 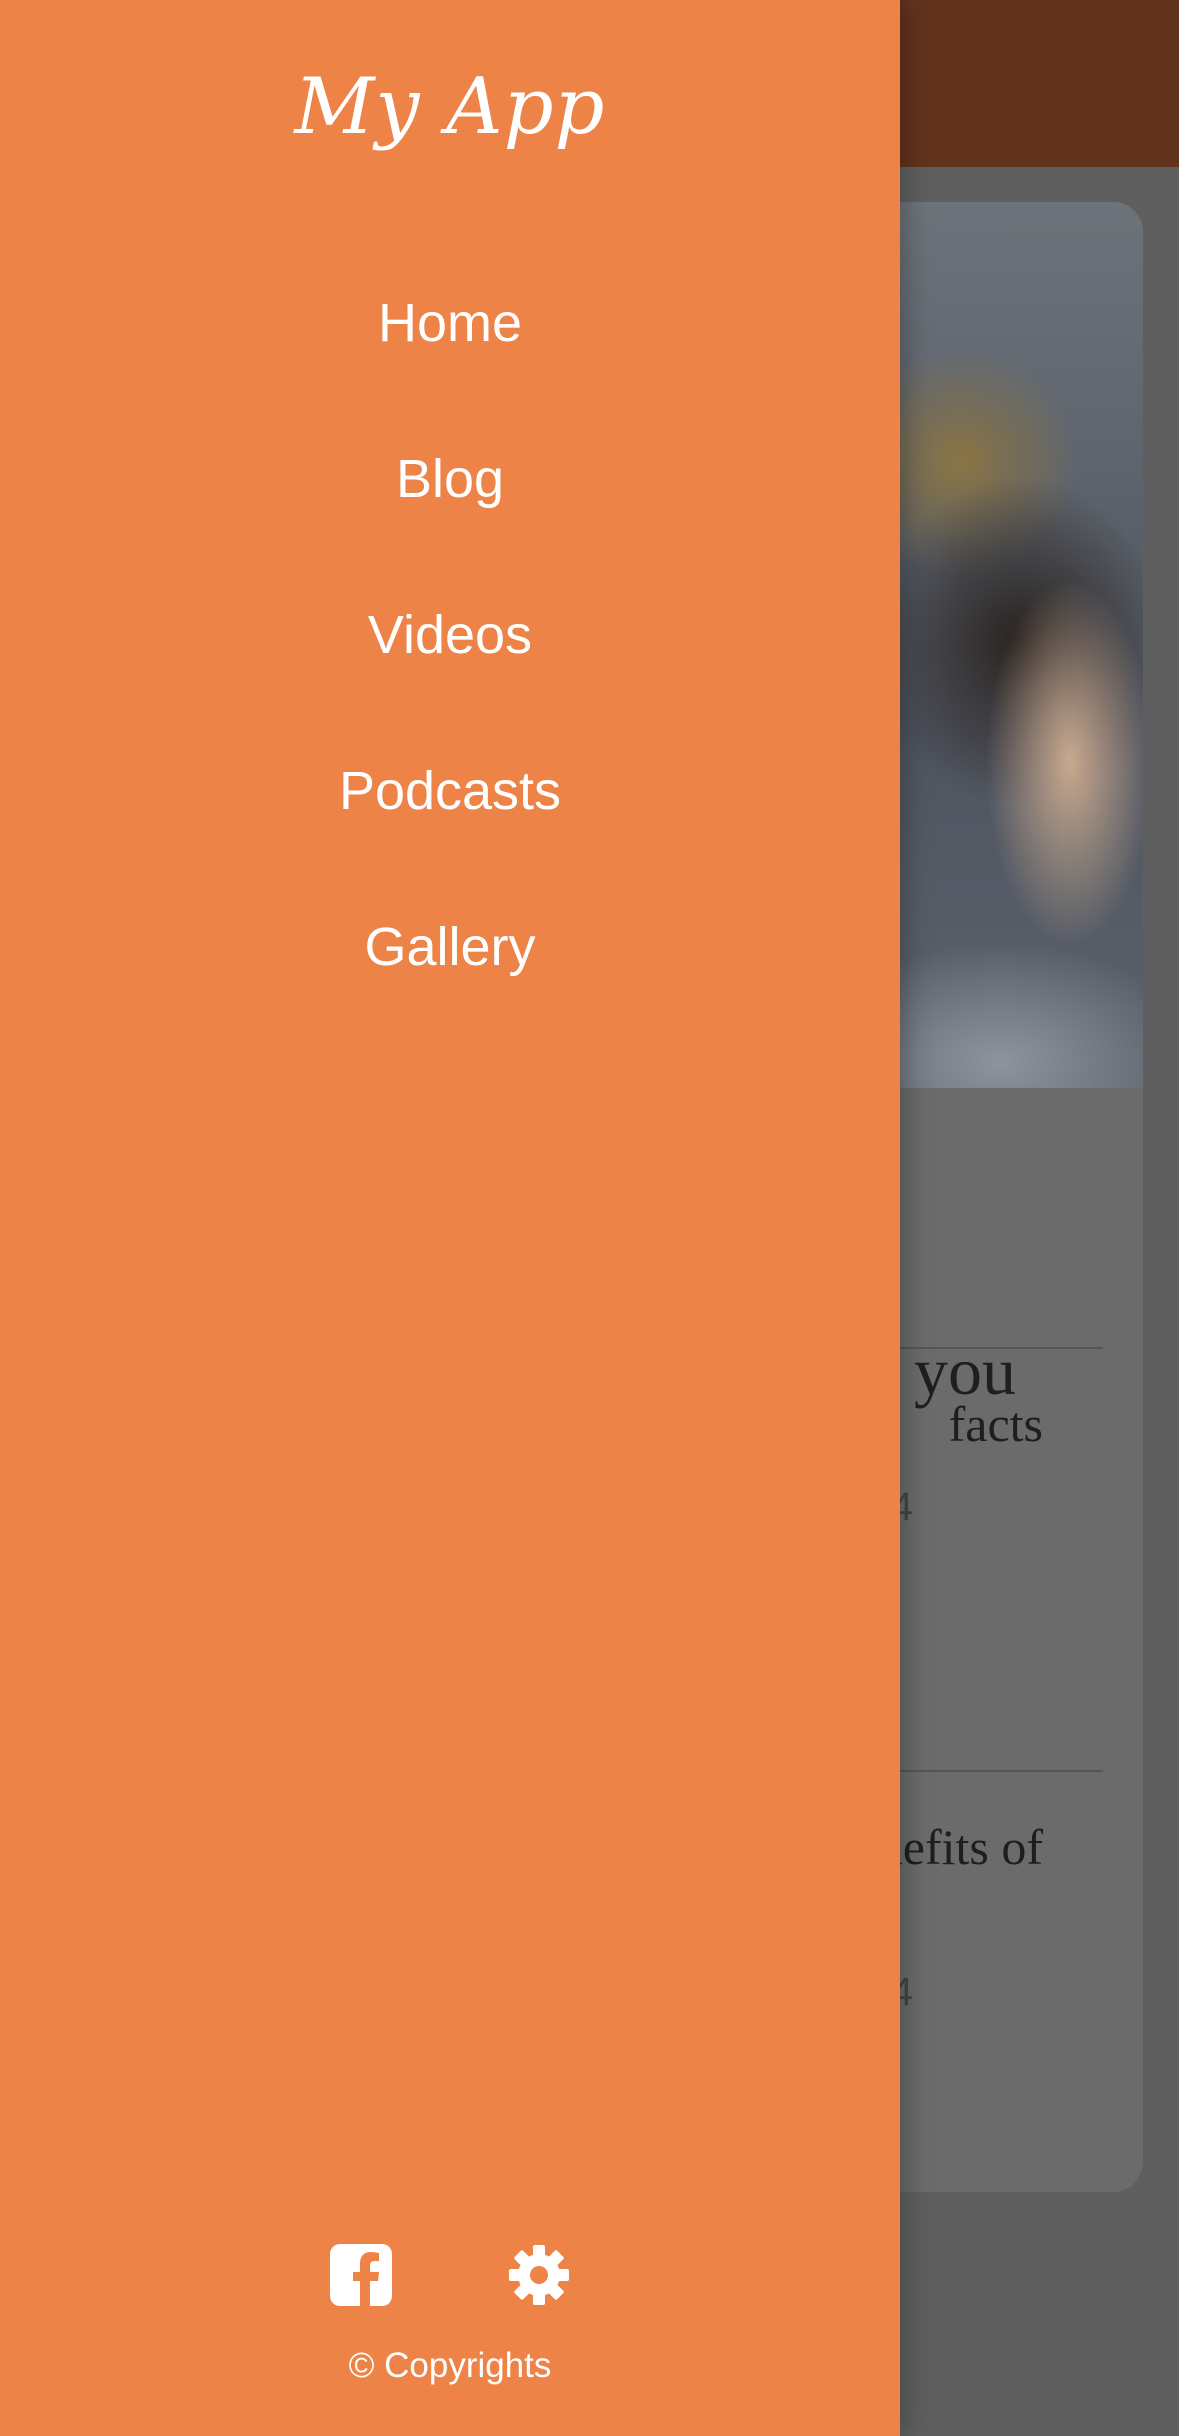 What do you see at coordinates (450, 982) in the screenshot?
I see `nav-item-gallery: Gallery` at bounding box center [450, 982].